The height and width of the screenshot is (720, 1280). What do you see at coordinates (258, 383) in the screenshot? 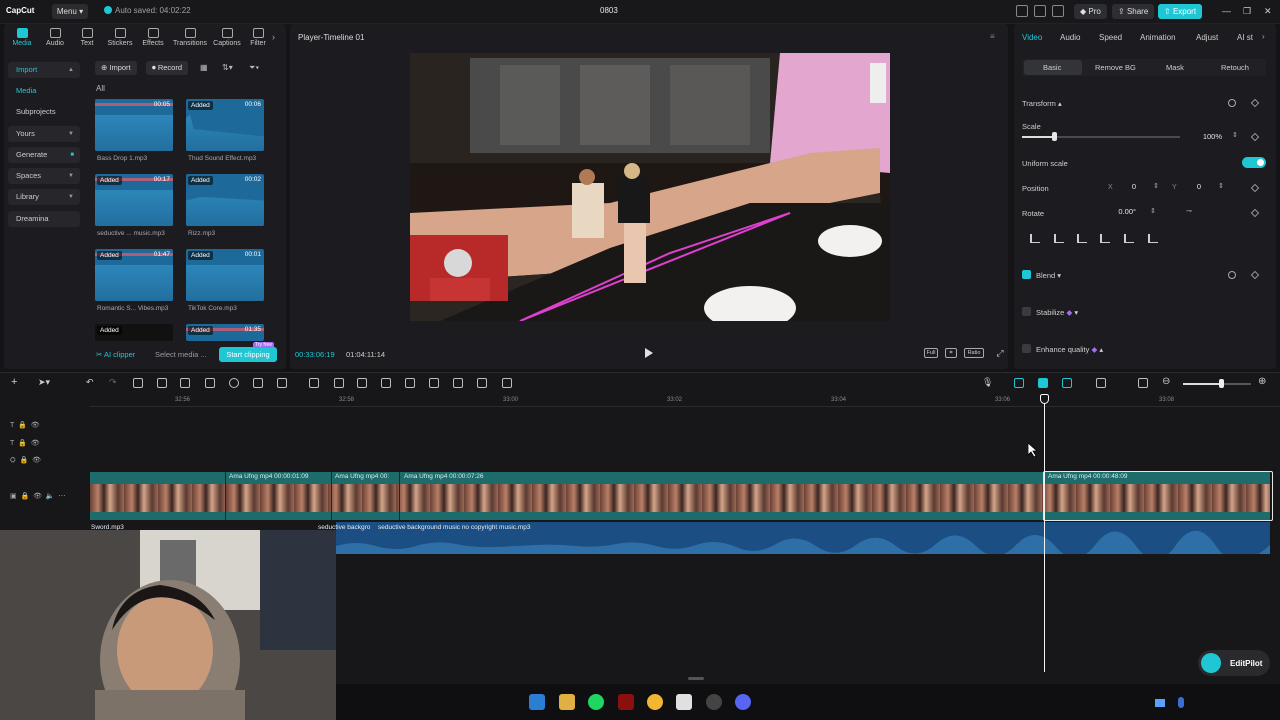
I see `crop-clip-icon` at bounding box center [258, 383].